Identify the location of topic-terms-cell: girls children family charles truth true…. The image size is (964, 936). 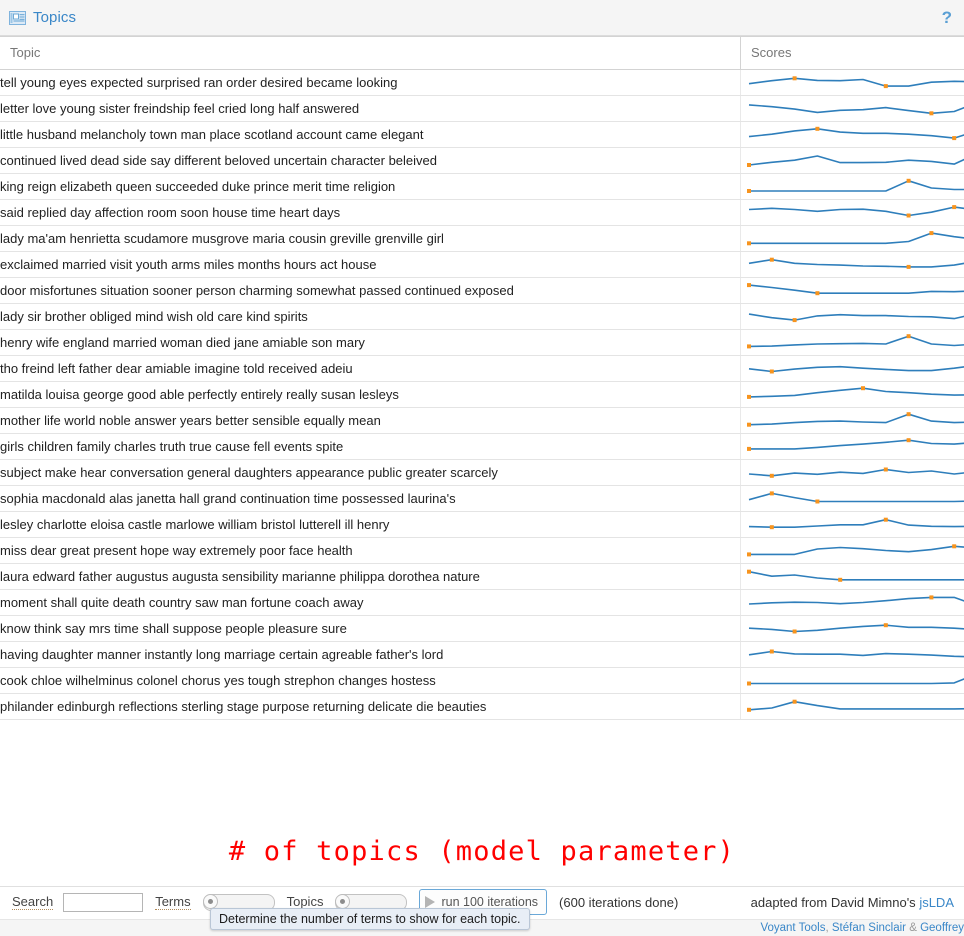
(370, 446).